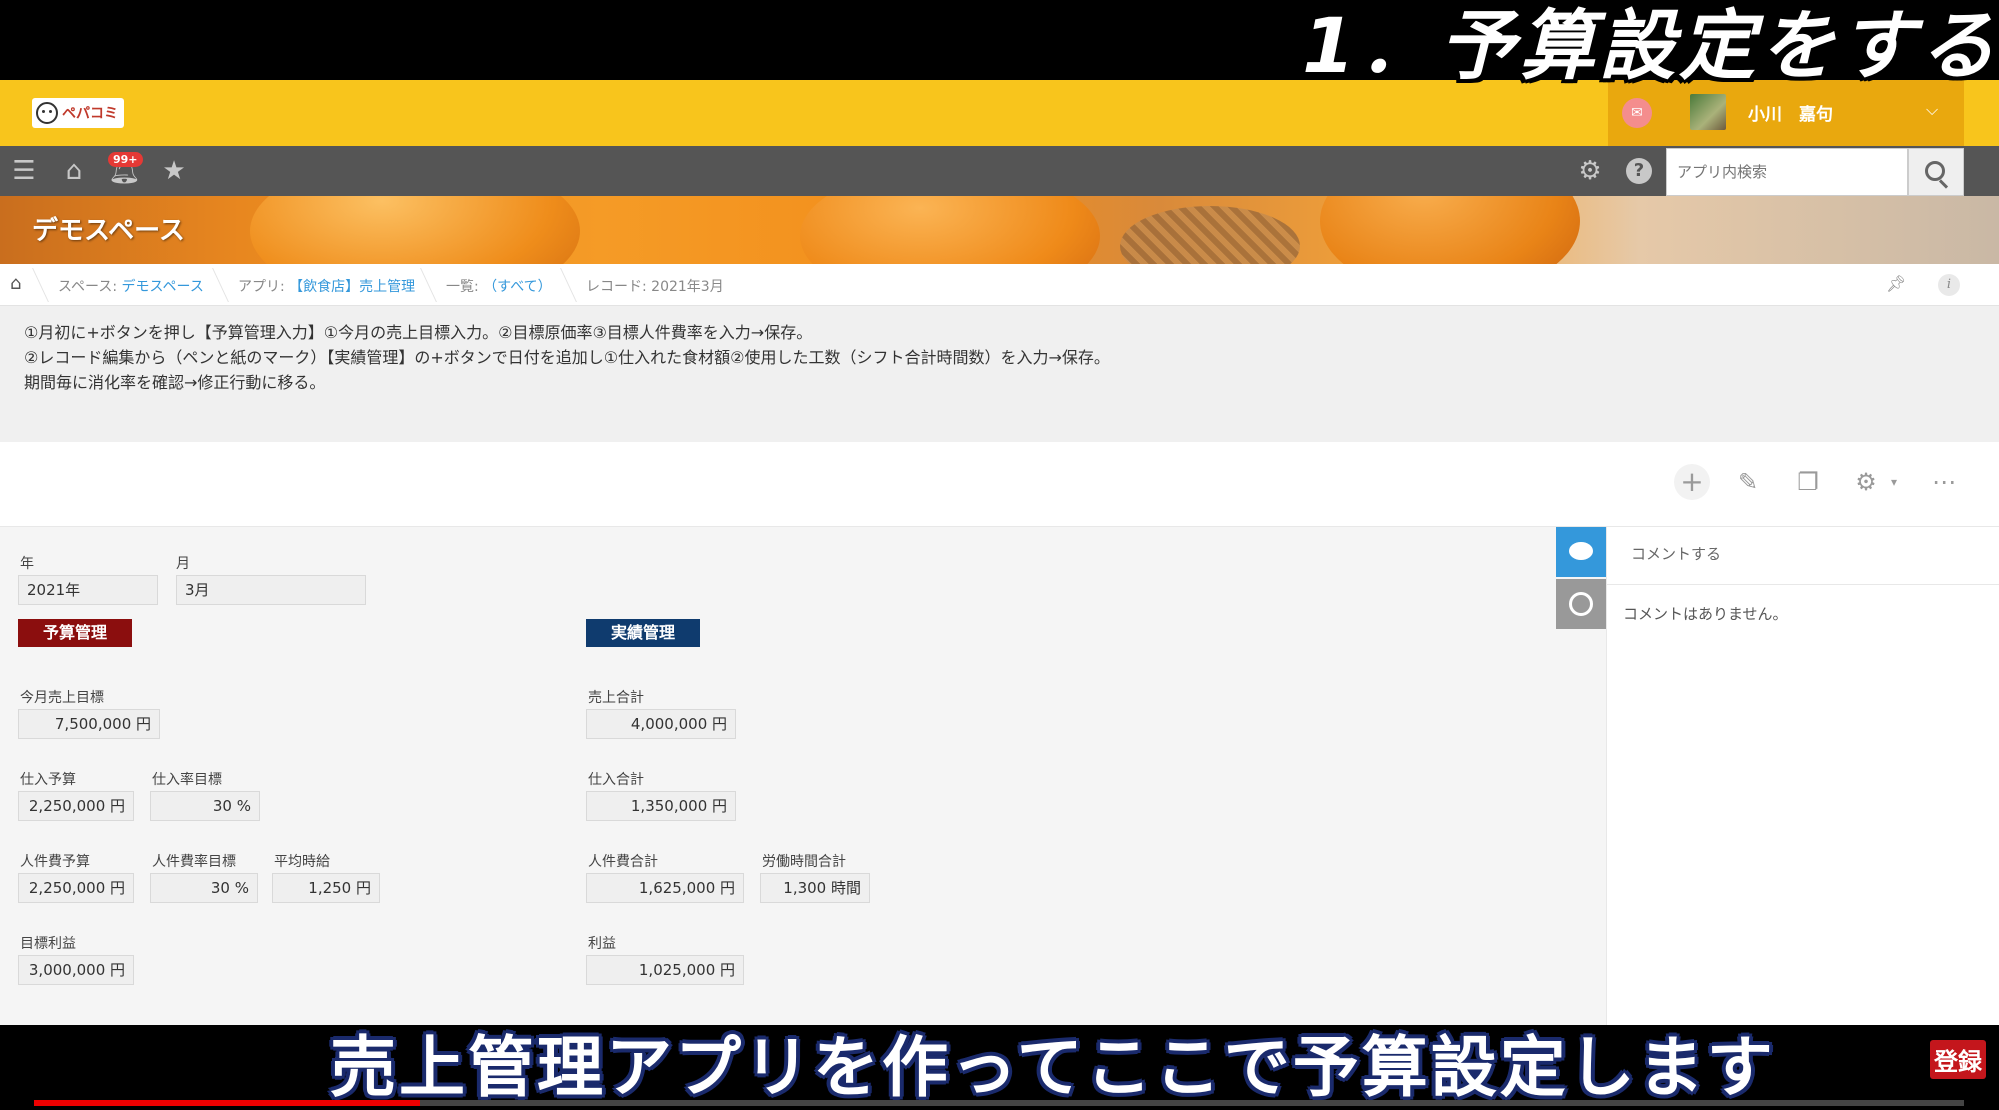 The width and height of the screenshot is (1999, 1110). Describe the element at coordinates (302, 862) in the screenshot. I see `hourly-wage-label: 平均時給` at that location.